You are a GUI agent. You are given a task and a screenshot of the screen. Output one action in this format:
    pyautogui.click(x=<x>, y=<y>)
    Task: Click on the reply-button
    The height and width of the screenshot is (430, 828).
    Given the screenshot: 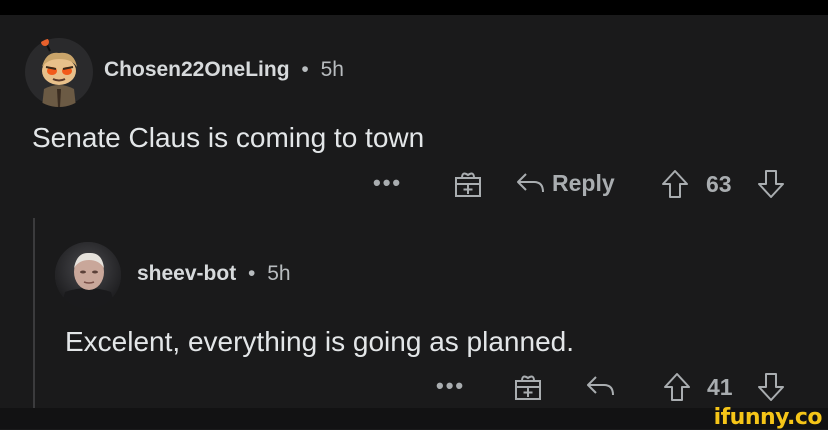 What is the action you would take?
    pyautogui.click(x=600, y=386)
    